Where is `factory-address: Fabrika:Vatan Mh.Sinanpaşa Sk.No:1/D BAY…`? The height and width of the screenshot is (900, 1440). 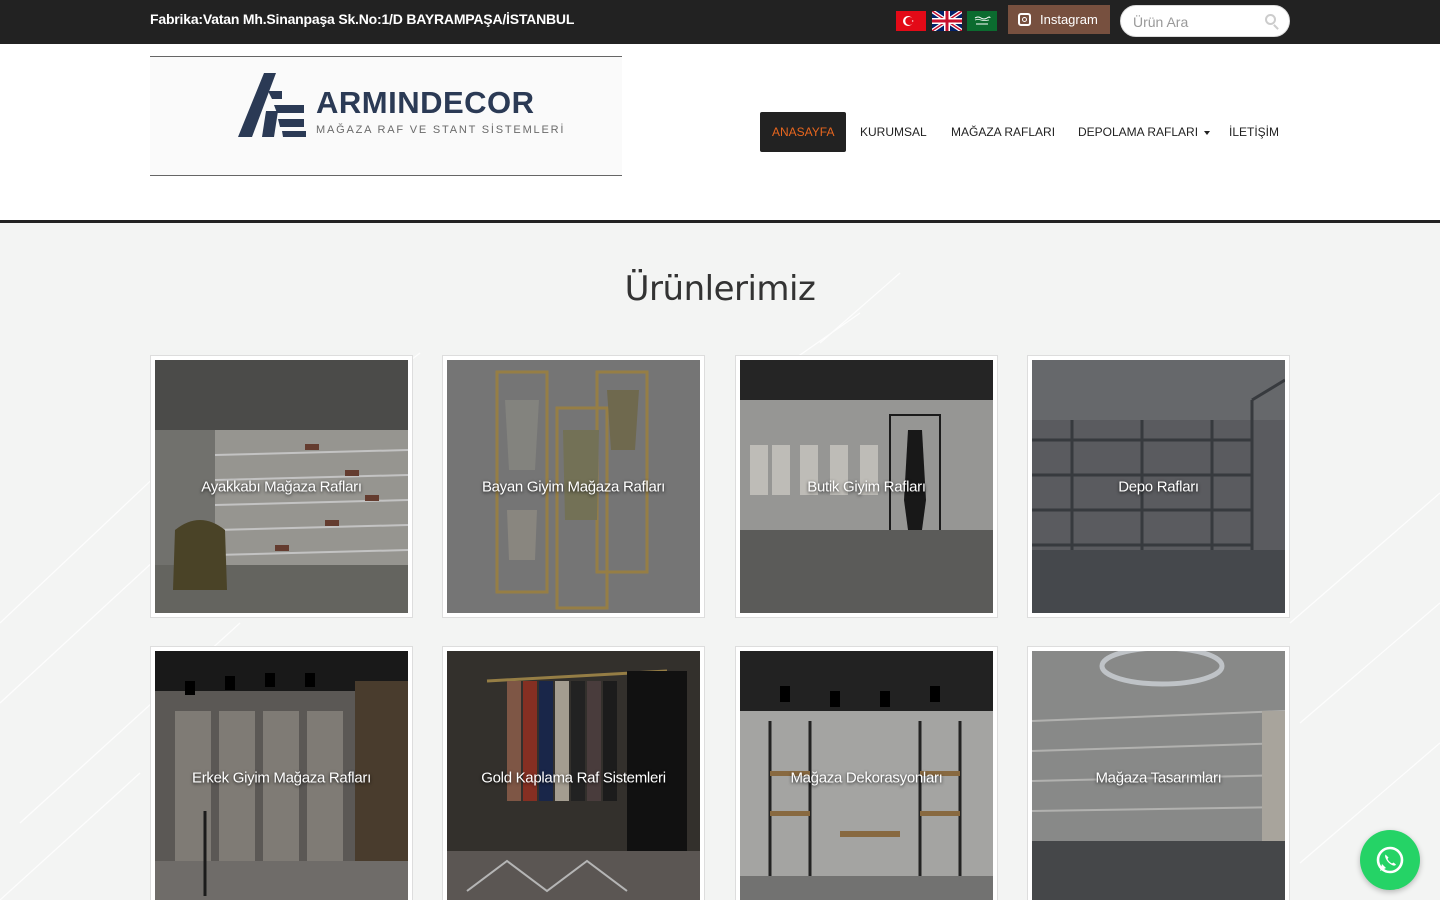
factory-address: Fabrika:Vatan Mh.Sinanpaşa Sk.No:1/D BAY… is located at coordinates (362, 19).